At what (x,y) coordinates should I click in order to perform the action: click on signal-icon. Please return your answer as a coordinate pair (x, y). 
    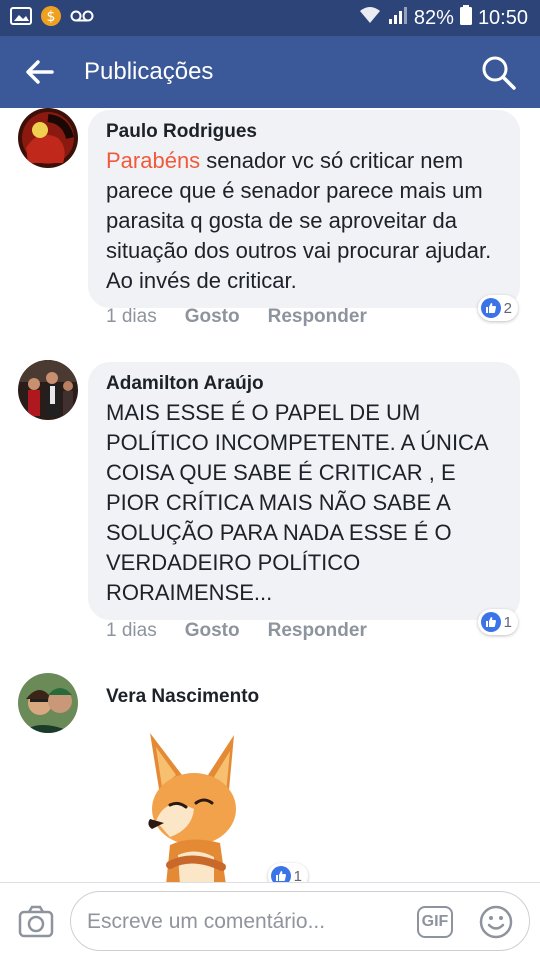
    Looking at the image, I should click on (398, 18).